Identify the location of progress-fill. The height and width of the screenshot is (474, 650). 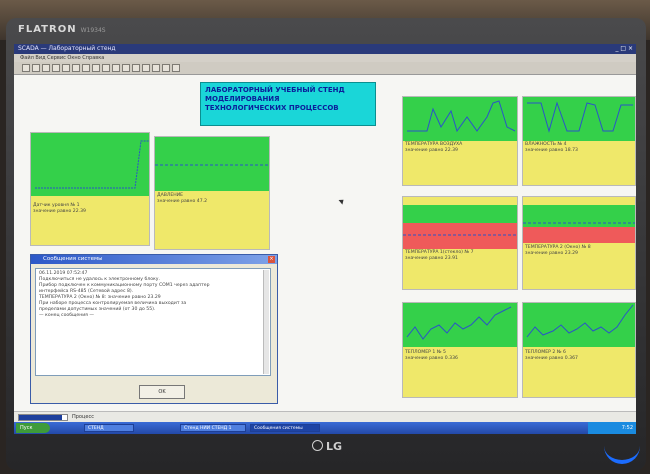
(41, 417).